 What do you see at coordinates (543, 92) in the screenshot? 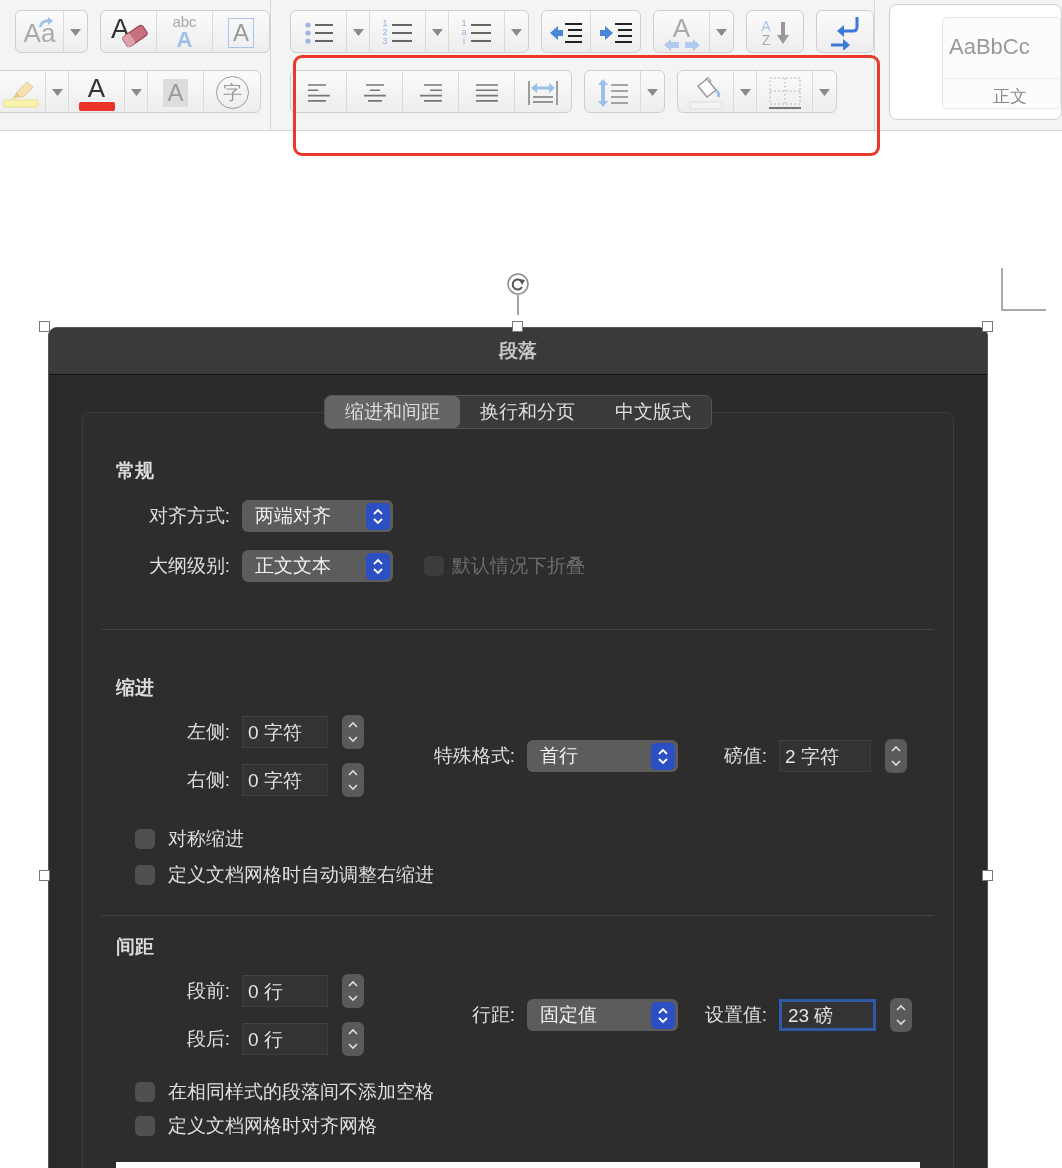
I see `distribute-icon` at bounding box center [543, 92].